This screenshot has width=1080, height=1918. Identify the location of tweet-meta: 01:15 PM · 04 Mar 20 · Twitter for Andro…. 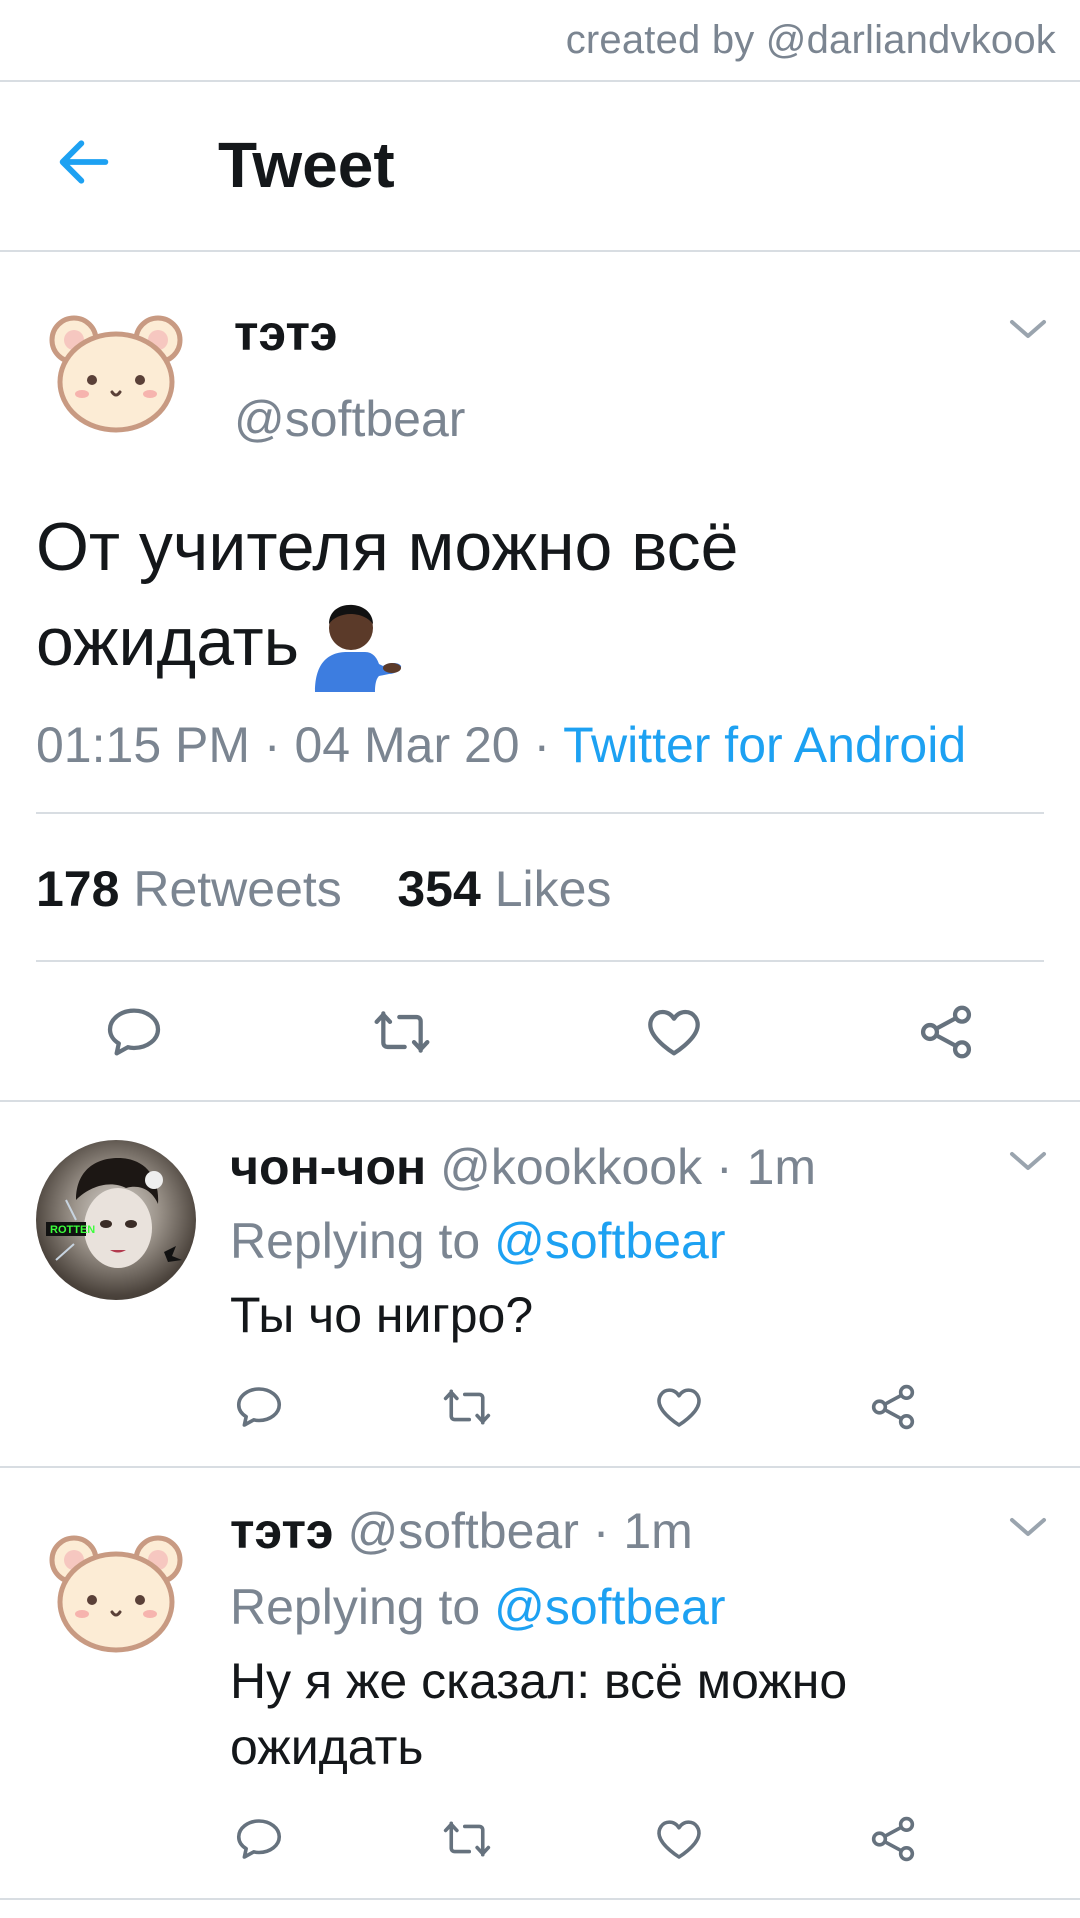
(501, 745).